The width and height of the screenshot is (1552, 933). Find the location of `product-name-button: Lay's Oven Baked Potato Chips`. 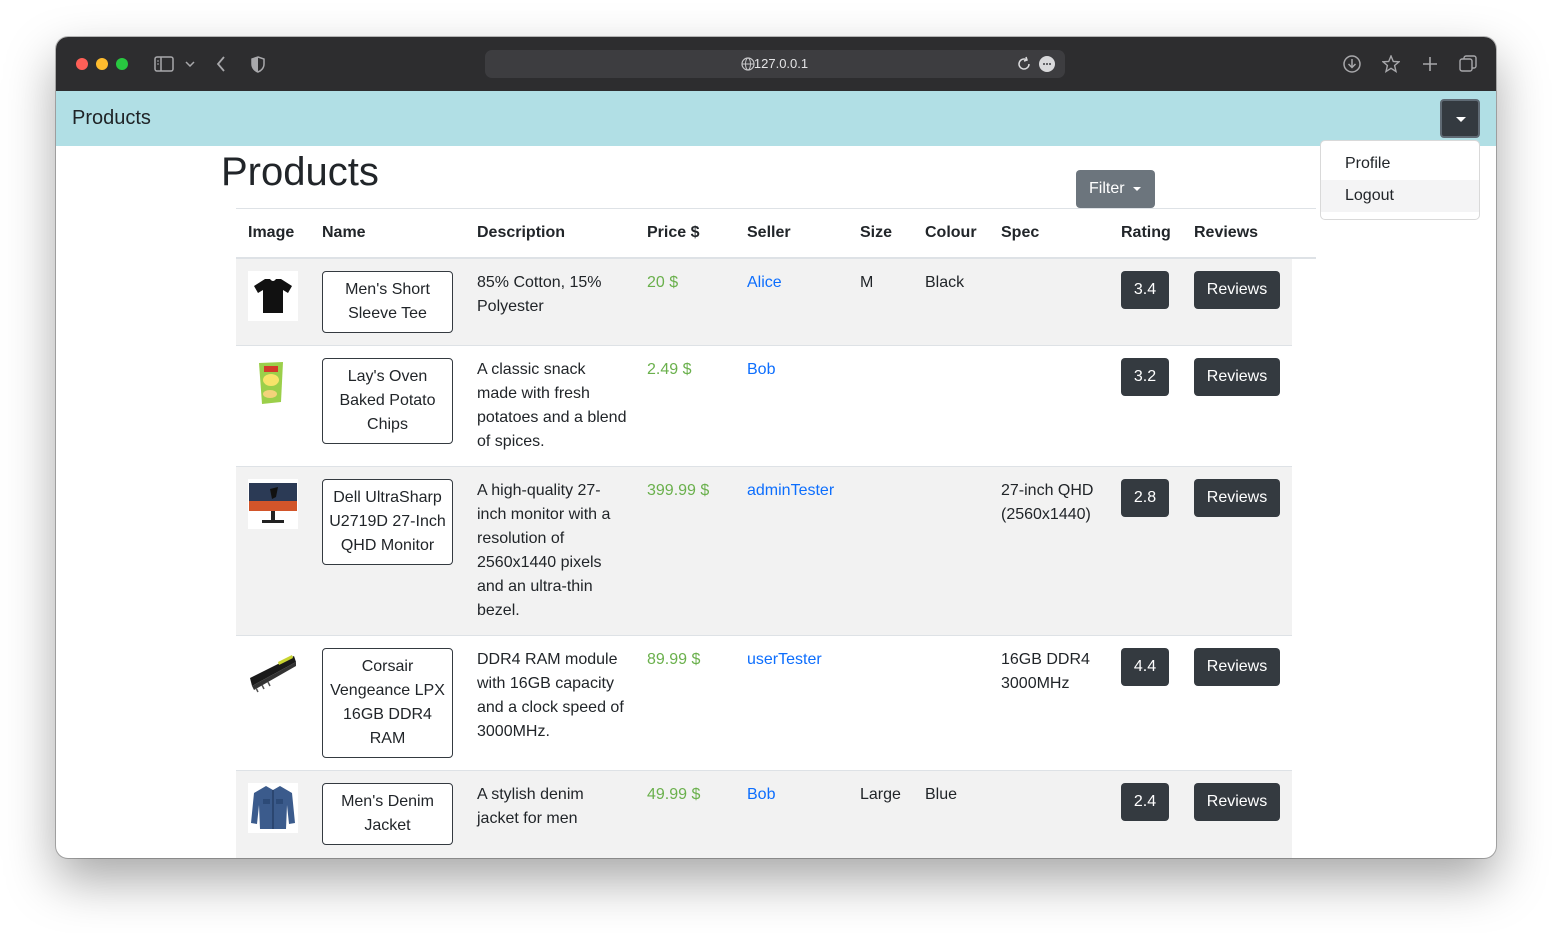

product-name-button: Lay's Oven Baked Potato Chips is located at coordinates (387, 401).